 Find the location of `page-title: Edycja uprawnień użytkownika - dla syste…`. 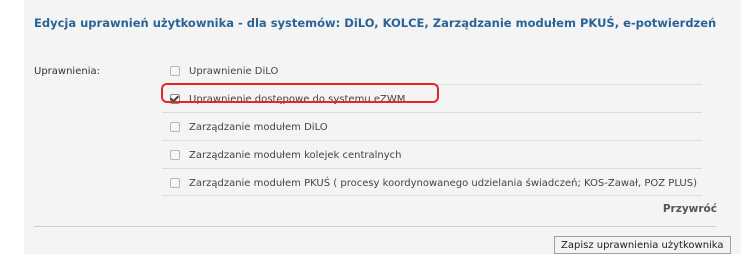

page-title: Edycja uprawnień użytkownika - dla syste… is located at coordinates (375, 23).